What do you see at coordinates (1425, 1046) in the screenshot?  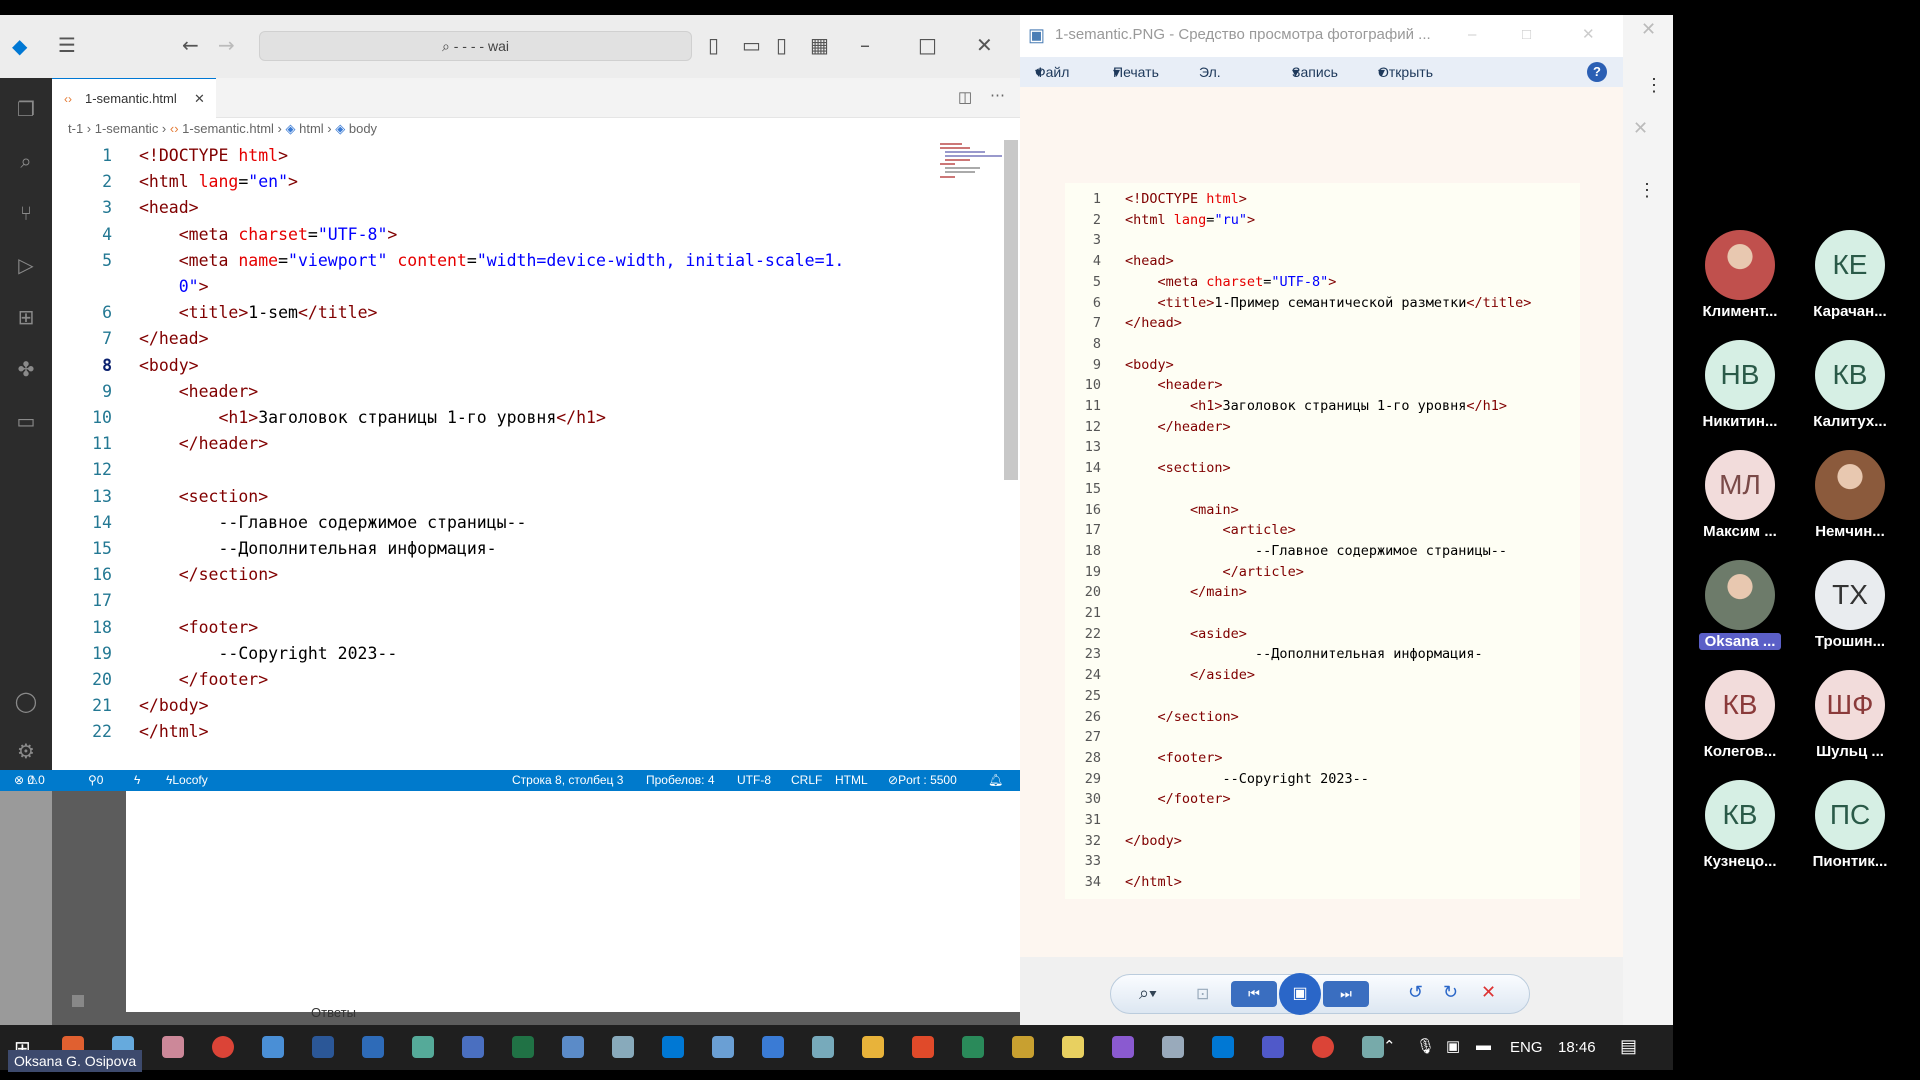 I see `microphone-icon: 🎙︎` at bounding box center [1425, 1046].